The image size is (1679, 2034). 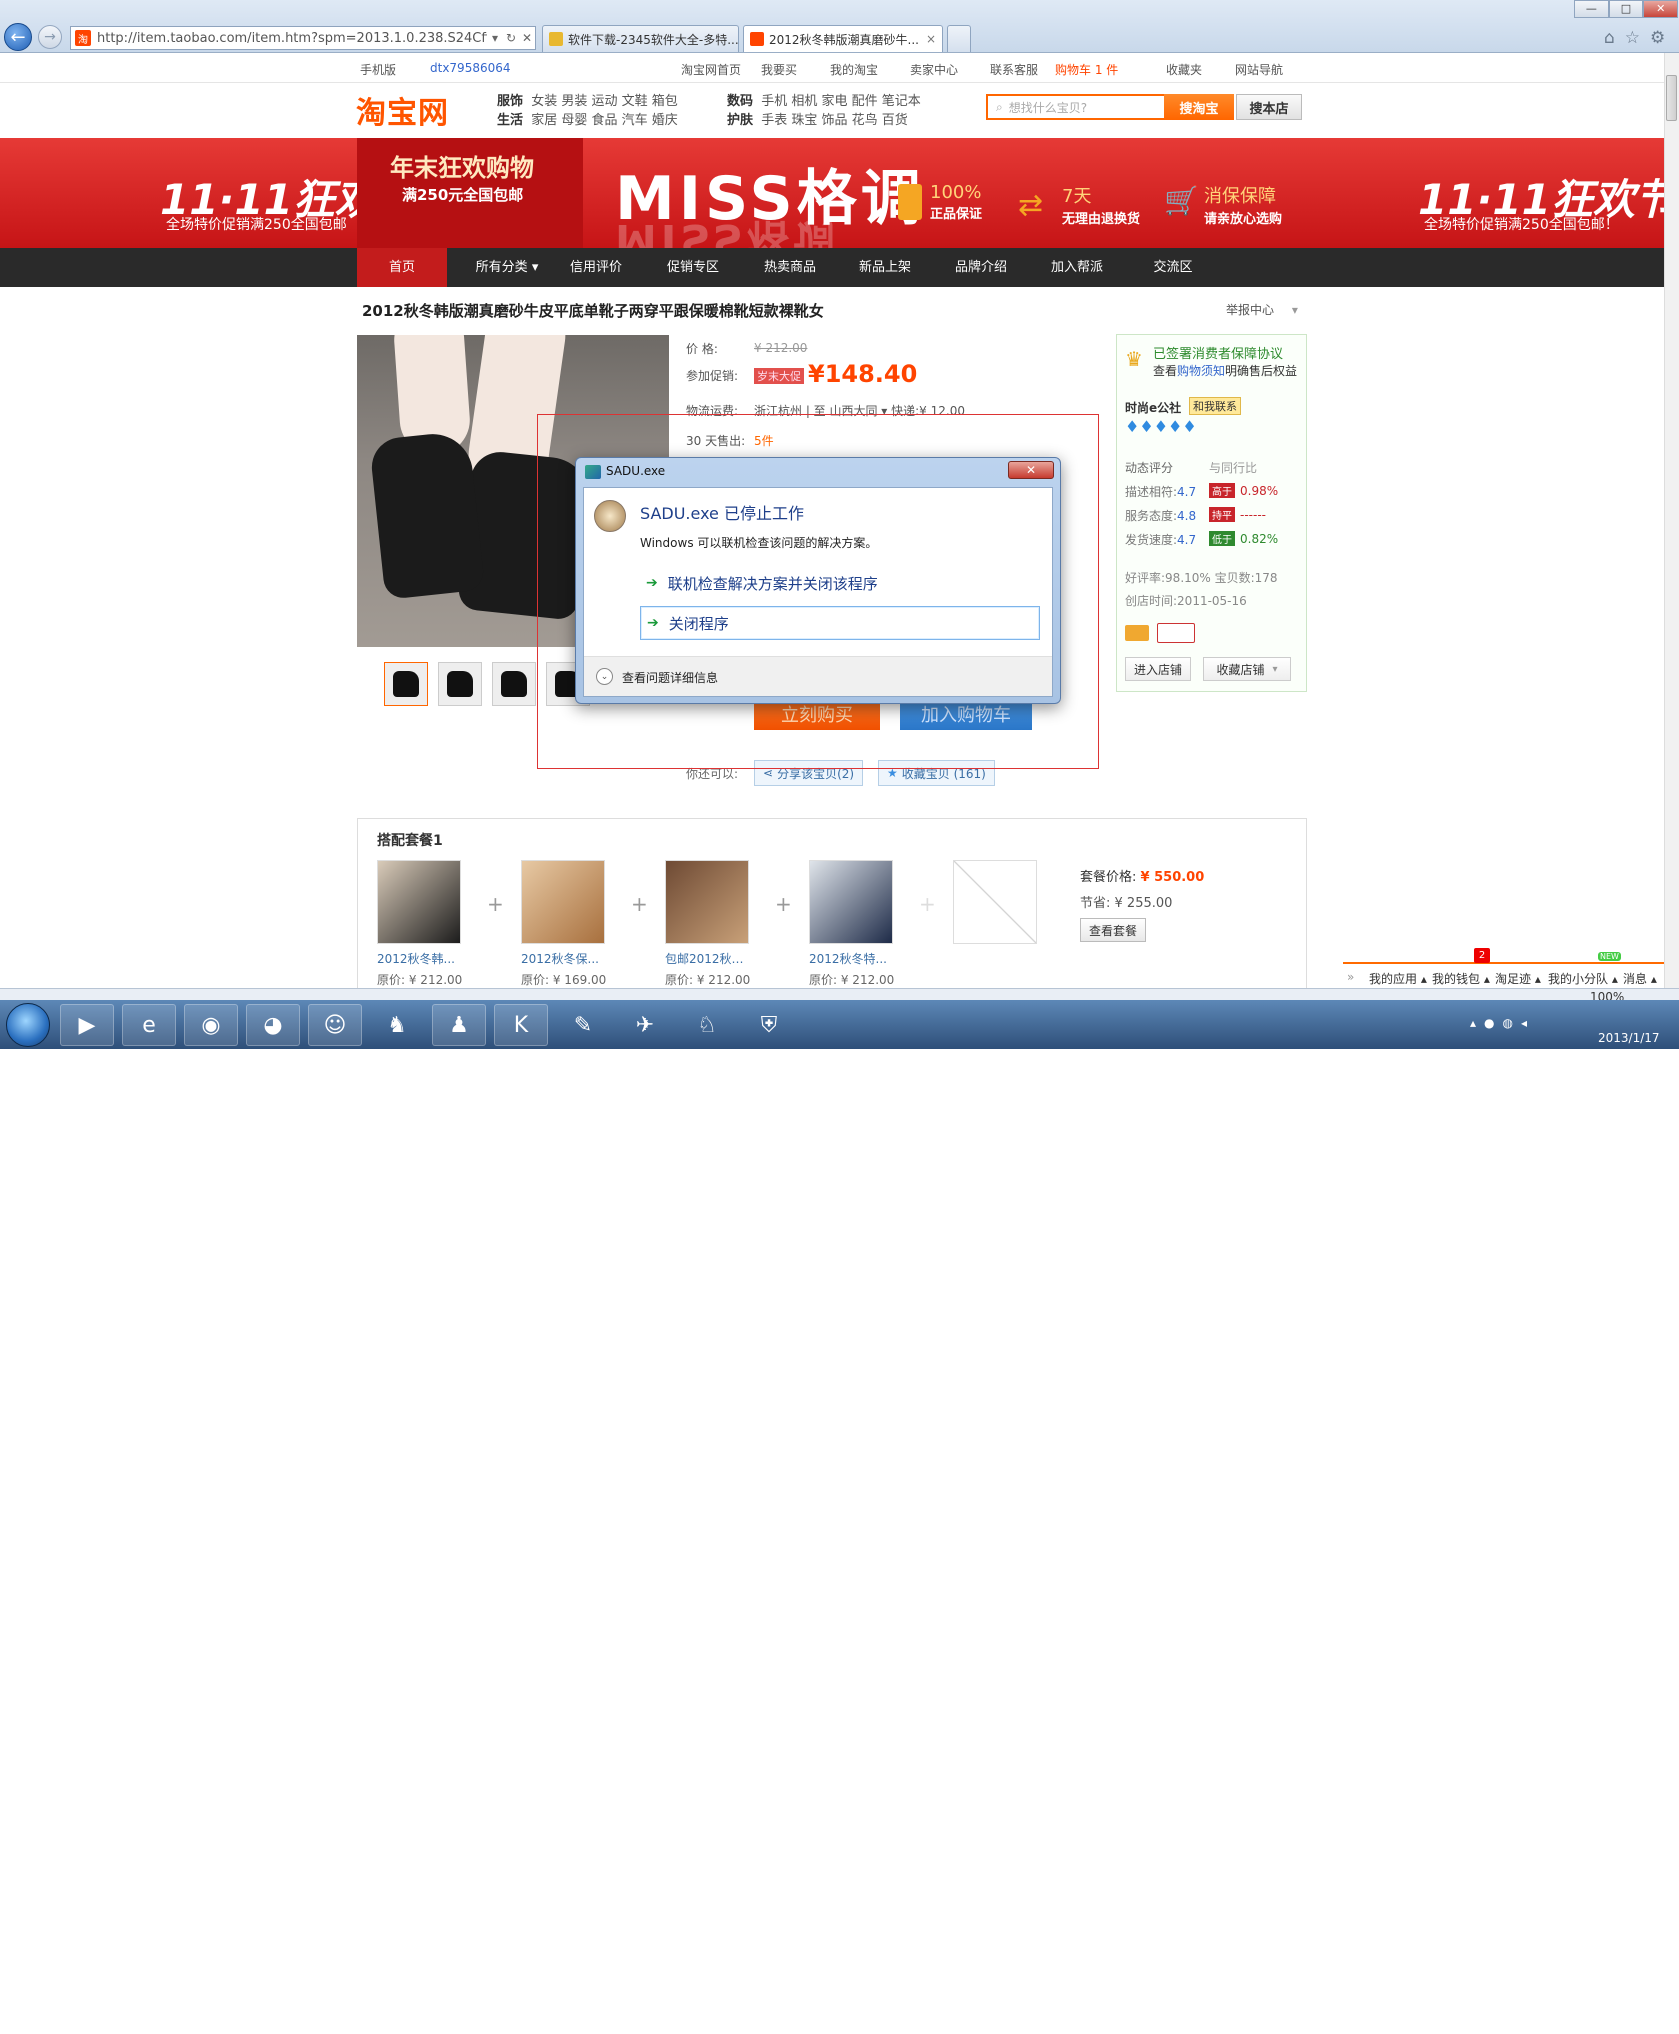 What do you see at coordinates (1014, 69) in the screenshot?
I see `link-customer-service: 联系客服` at bounding box center [1014, 69].